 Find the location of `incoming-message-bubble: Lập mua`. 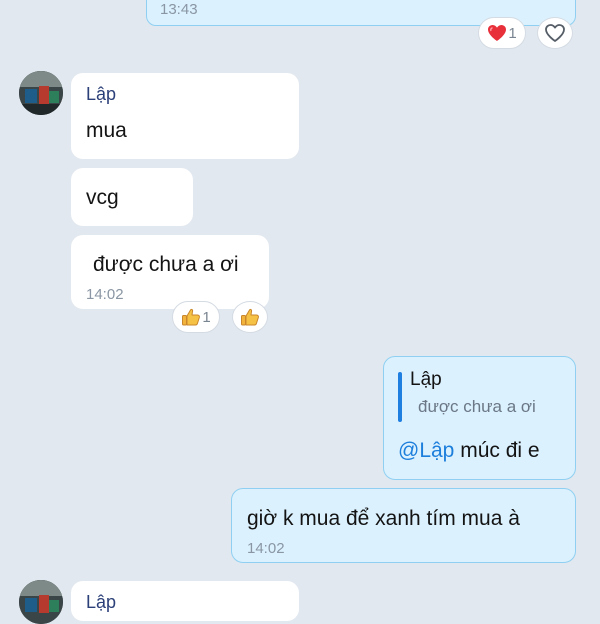

incoming-message-bubble: Lập mua is located at coordinates (185, 116).